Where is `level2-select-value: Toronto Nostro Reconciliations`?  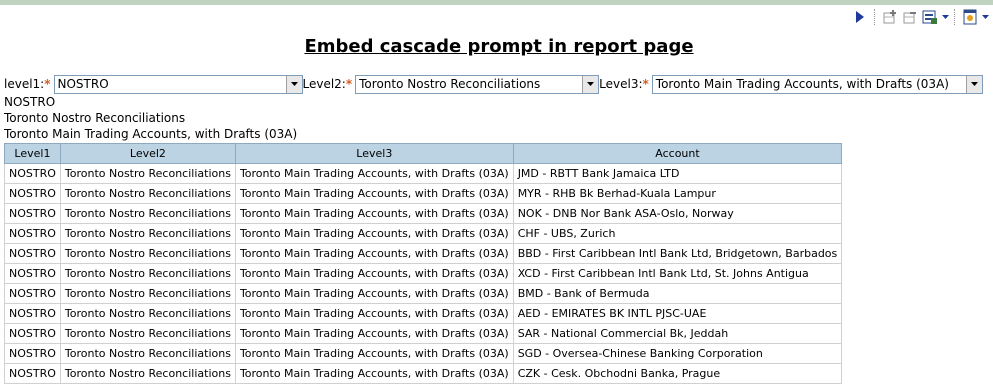 level2-select-value: Toronto Nostro Reconciliations is located at coordinates (450, 84).